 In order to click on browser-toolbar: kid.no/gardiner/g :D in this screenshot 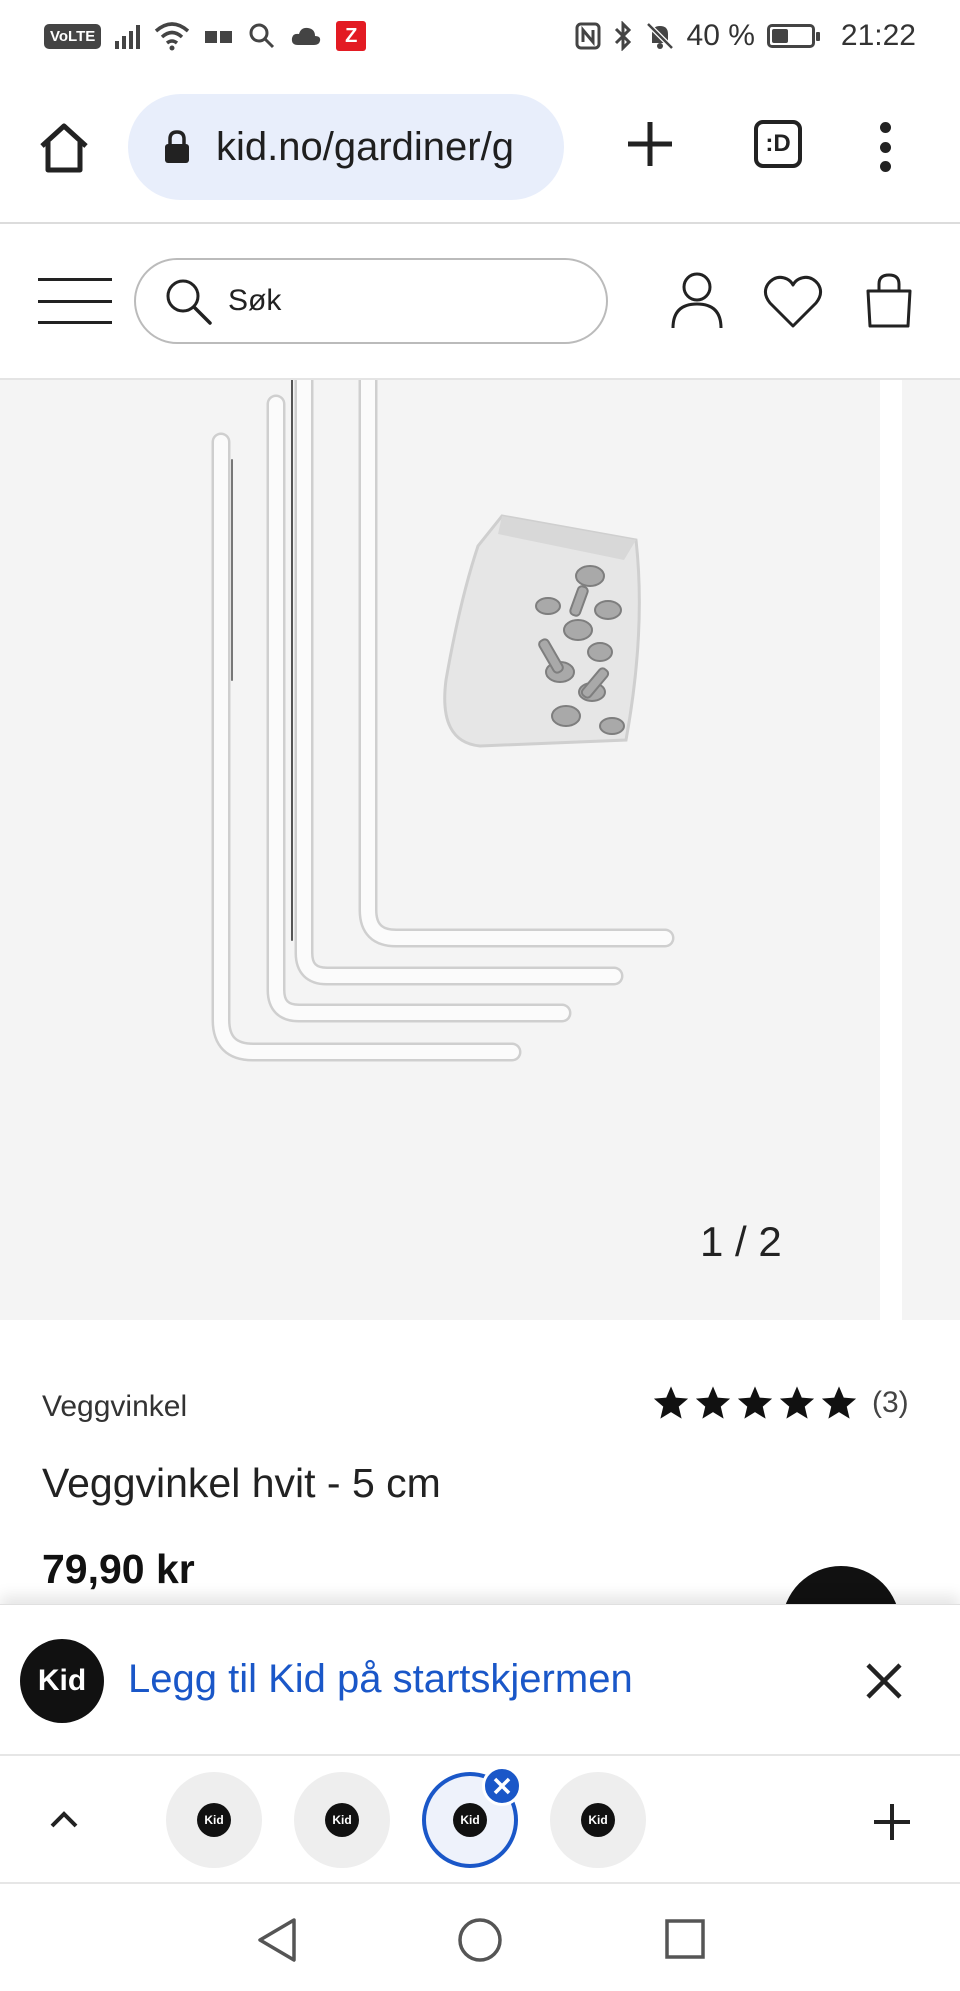, I will do `click(480, 148)`.